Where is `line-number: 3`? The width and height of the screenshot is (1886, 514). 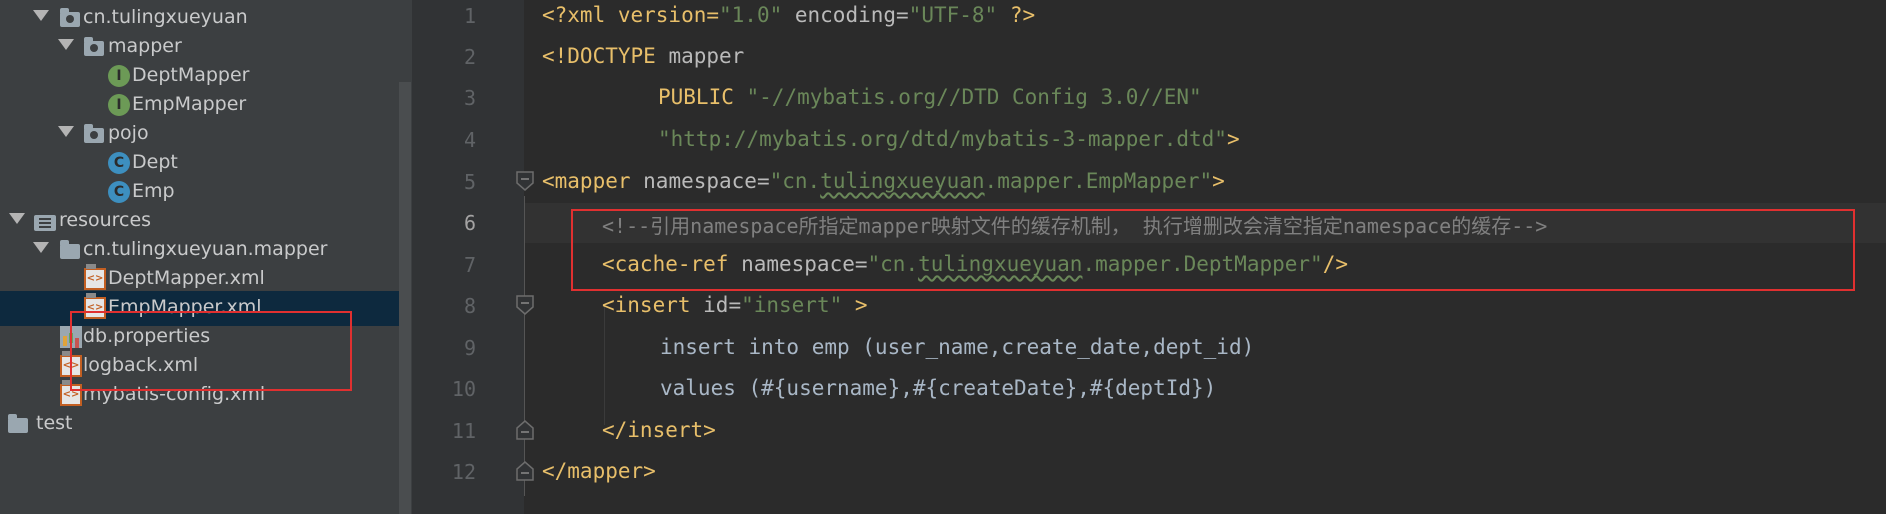
line-number: 3 is located at coordinates (469, 98).